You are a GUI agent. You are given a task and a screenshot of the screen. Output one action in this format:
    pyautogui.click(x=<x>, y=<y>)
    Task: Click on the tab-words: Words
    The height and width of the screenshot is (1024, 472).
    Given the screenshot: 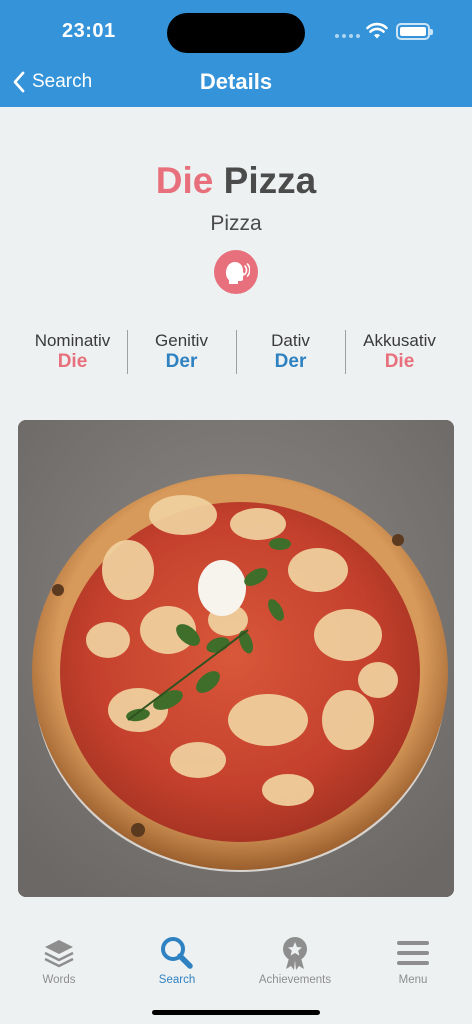 What is the action you would take?
    pyautogui.click(x=59, y=961)
    